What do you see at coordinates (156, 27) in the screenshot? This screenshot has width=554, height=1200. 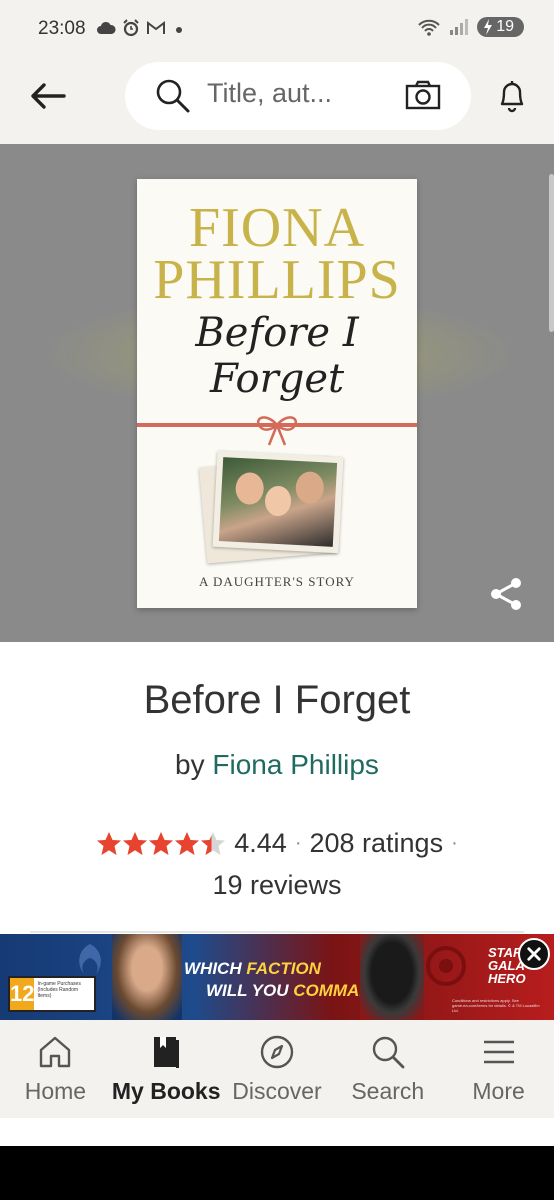 I see `gmail-icon` at bounding box center [156, 27].